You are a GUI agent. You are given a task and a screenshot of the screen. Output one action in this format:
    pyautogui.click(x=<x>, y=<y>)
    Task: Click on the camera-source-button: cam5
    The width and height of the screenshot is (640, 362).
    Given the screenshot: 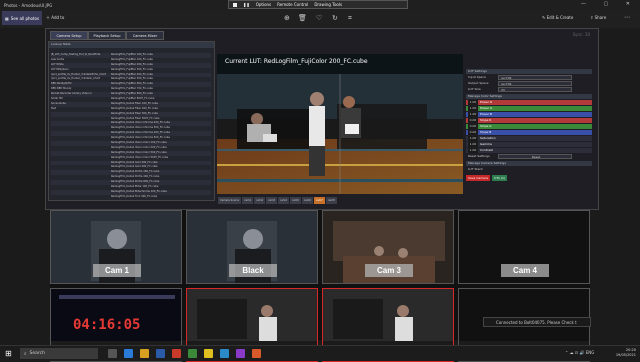 What is the action you would take?
    pyautogui.click(x=295, y=200)
    